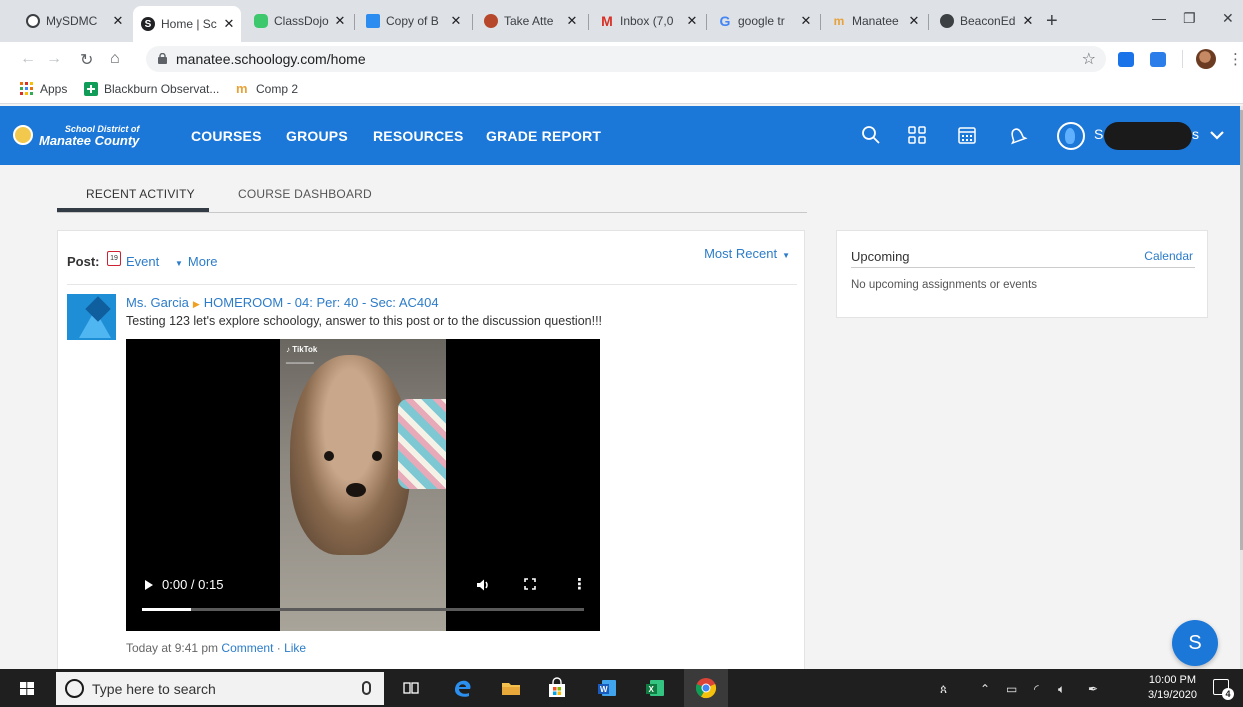  Describe the element at coordinates (579, 584) in the screenshot. I see `video-menu-icon: ⋮` at that location.